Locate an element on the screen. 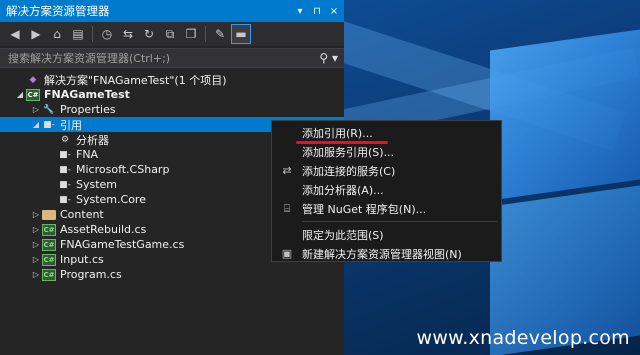 The width and height of the screenshot is (640, 355). collapse-all-icon: ⧉ is located at coordinates (170, 34).